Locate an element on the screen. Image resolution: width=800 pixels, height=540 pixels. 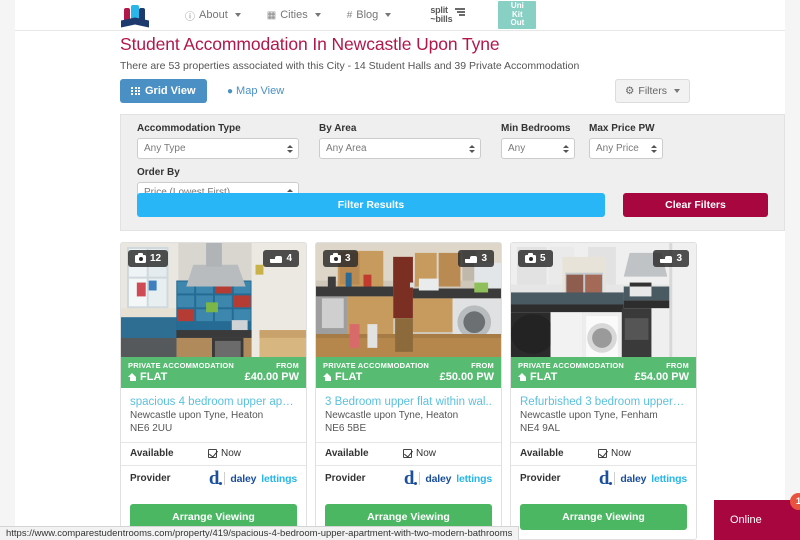
filters-button: ⚙ Filters is located at coordinates (652, 91).